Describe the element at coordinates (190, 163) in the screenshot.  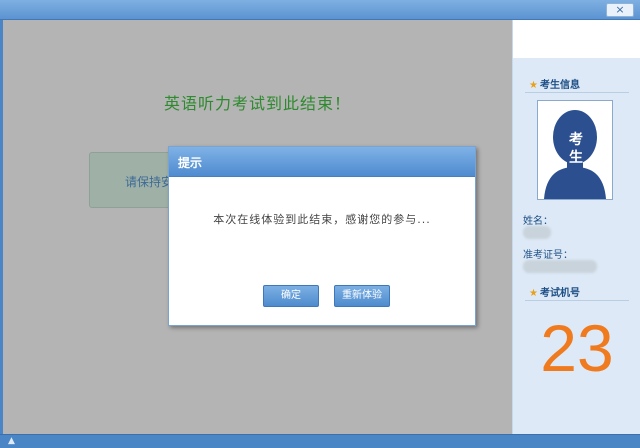
I see `dialog-title: 提示` at that location.